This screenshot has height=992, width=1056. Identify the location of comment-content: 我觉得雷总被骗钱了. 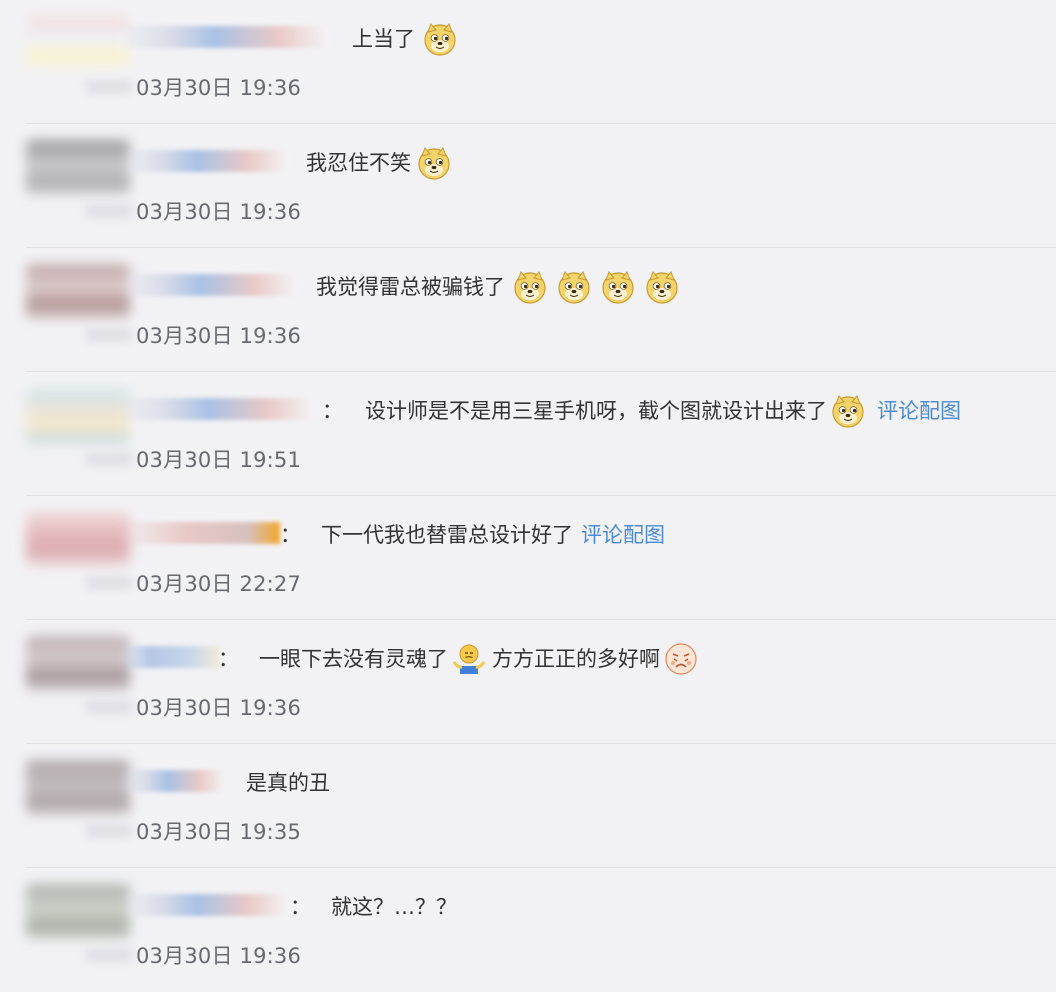
(497, 287).